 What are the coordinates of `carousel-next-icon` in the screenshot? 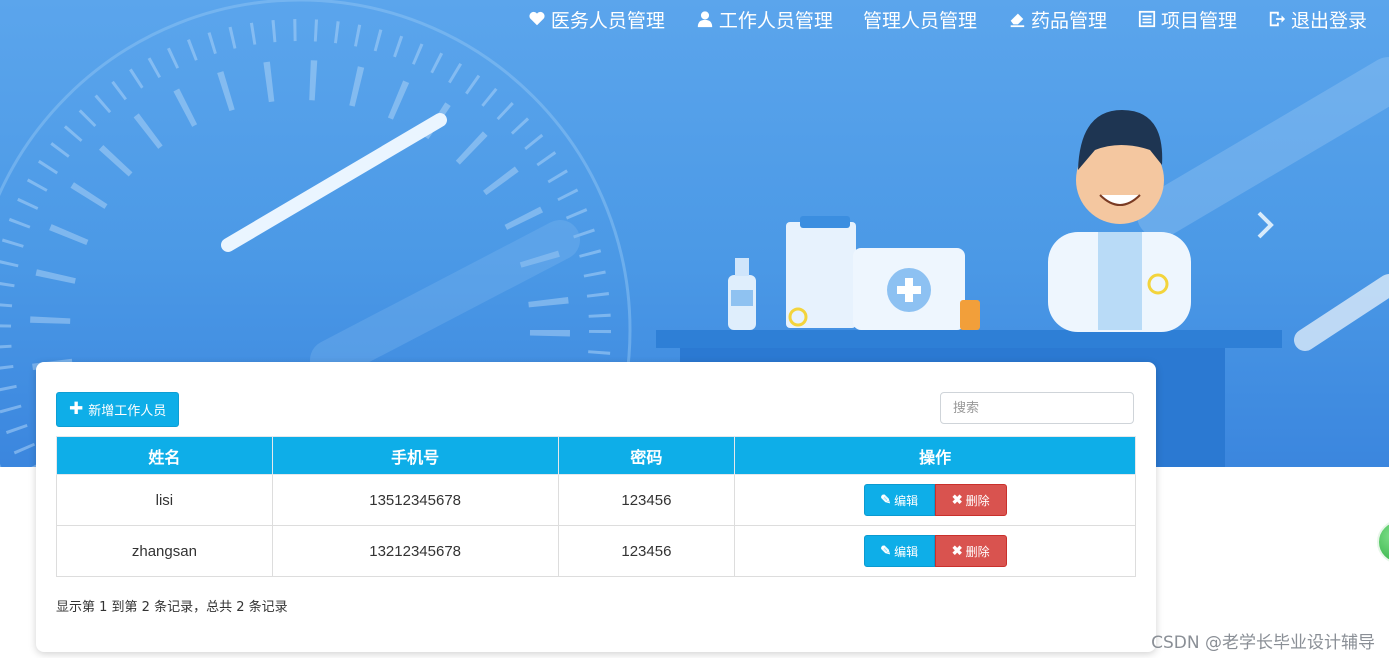 It's located at (1264, 225).